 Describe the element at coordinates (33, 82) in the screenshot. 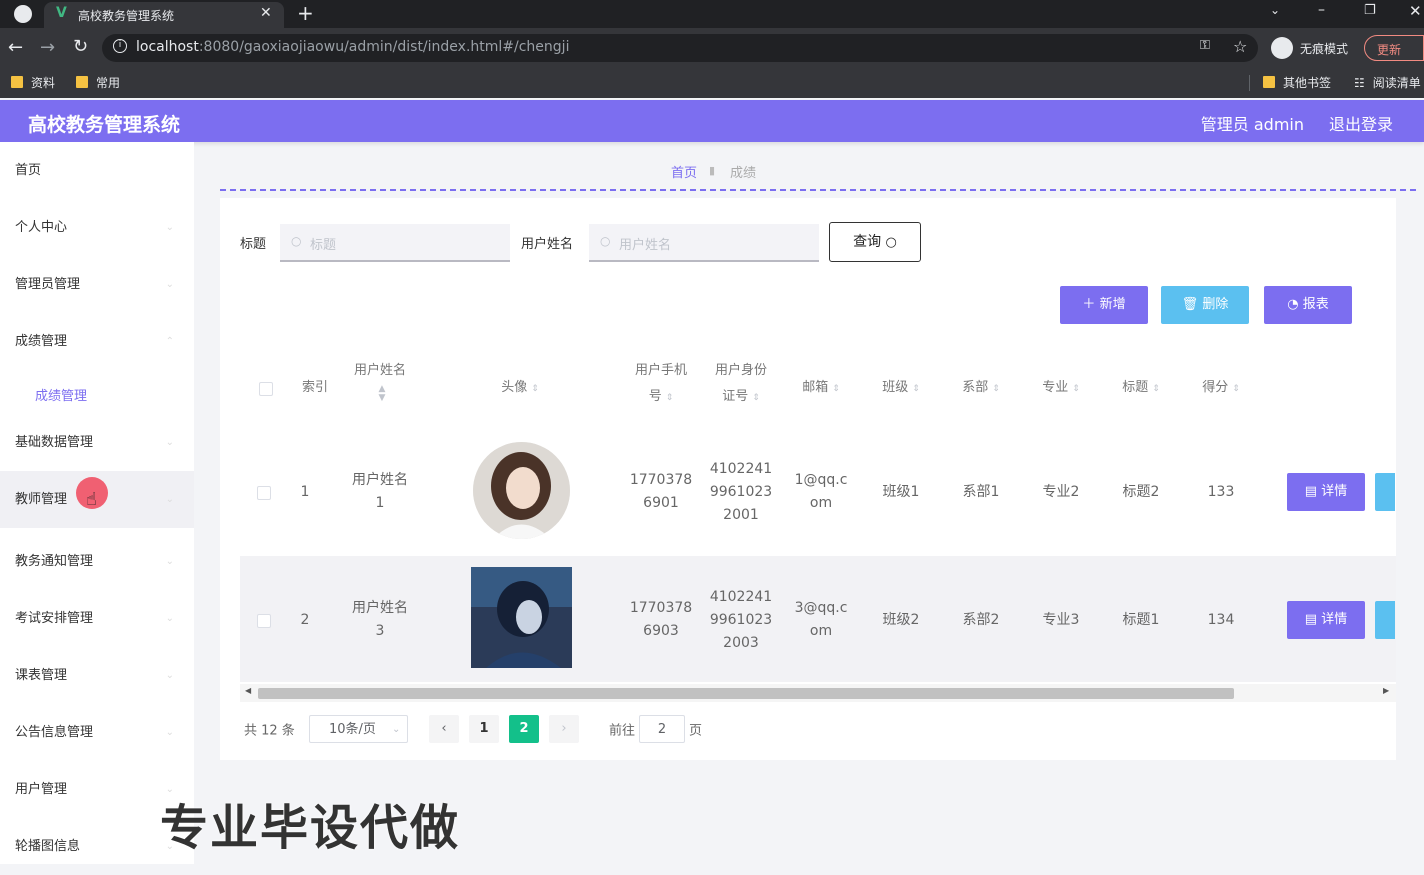

I see `bookmark-folder-1: 资料` at that location.